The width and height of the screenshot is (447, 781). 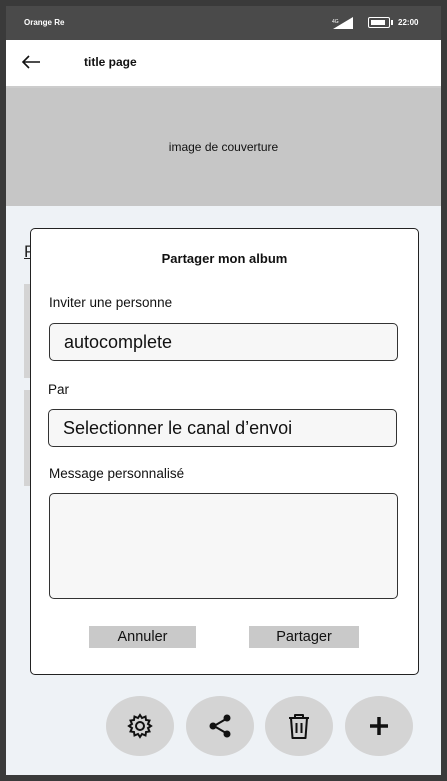 I want to click on signal-icon: 4G, so click(x=342, y=23).